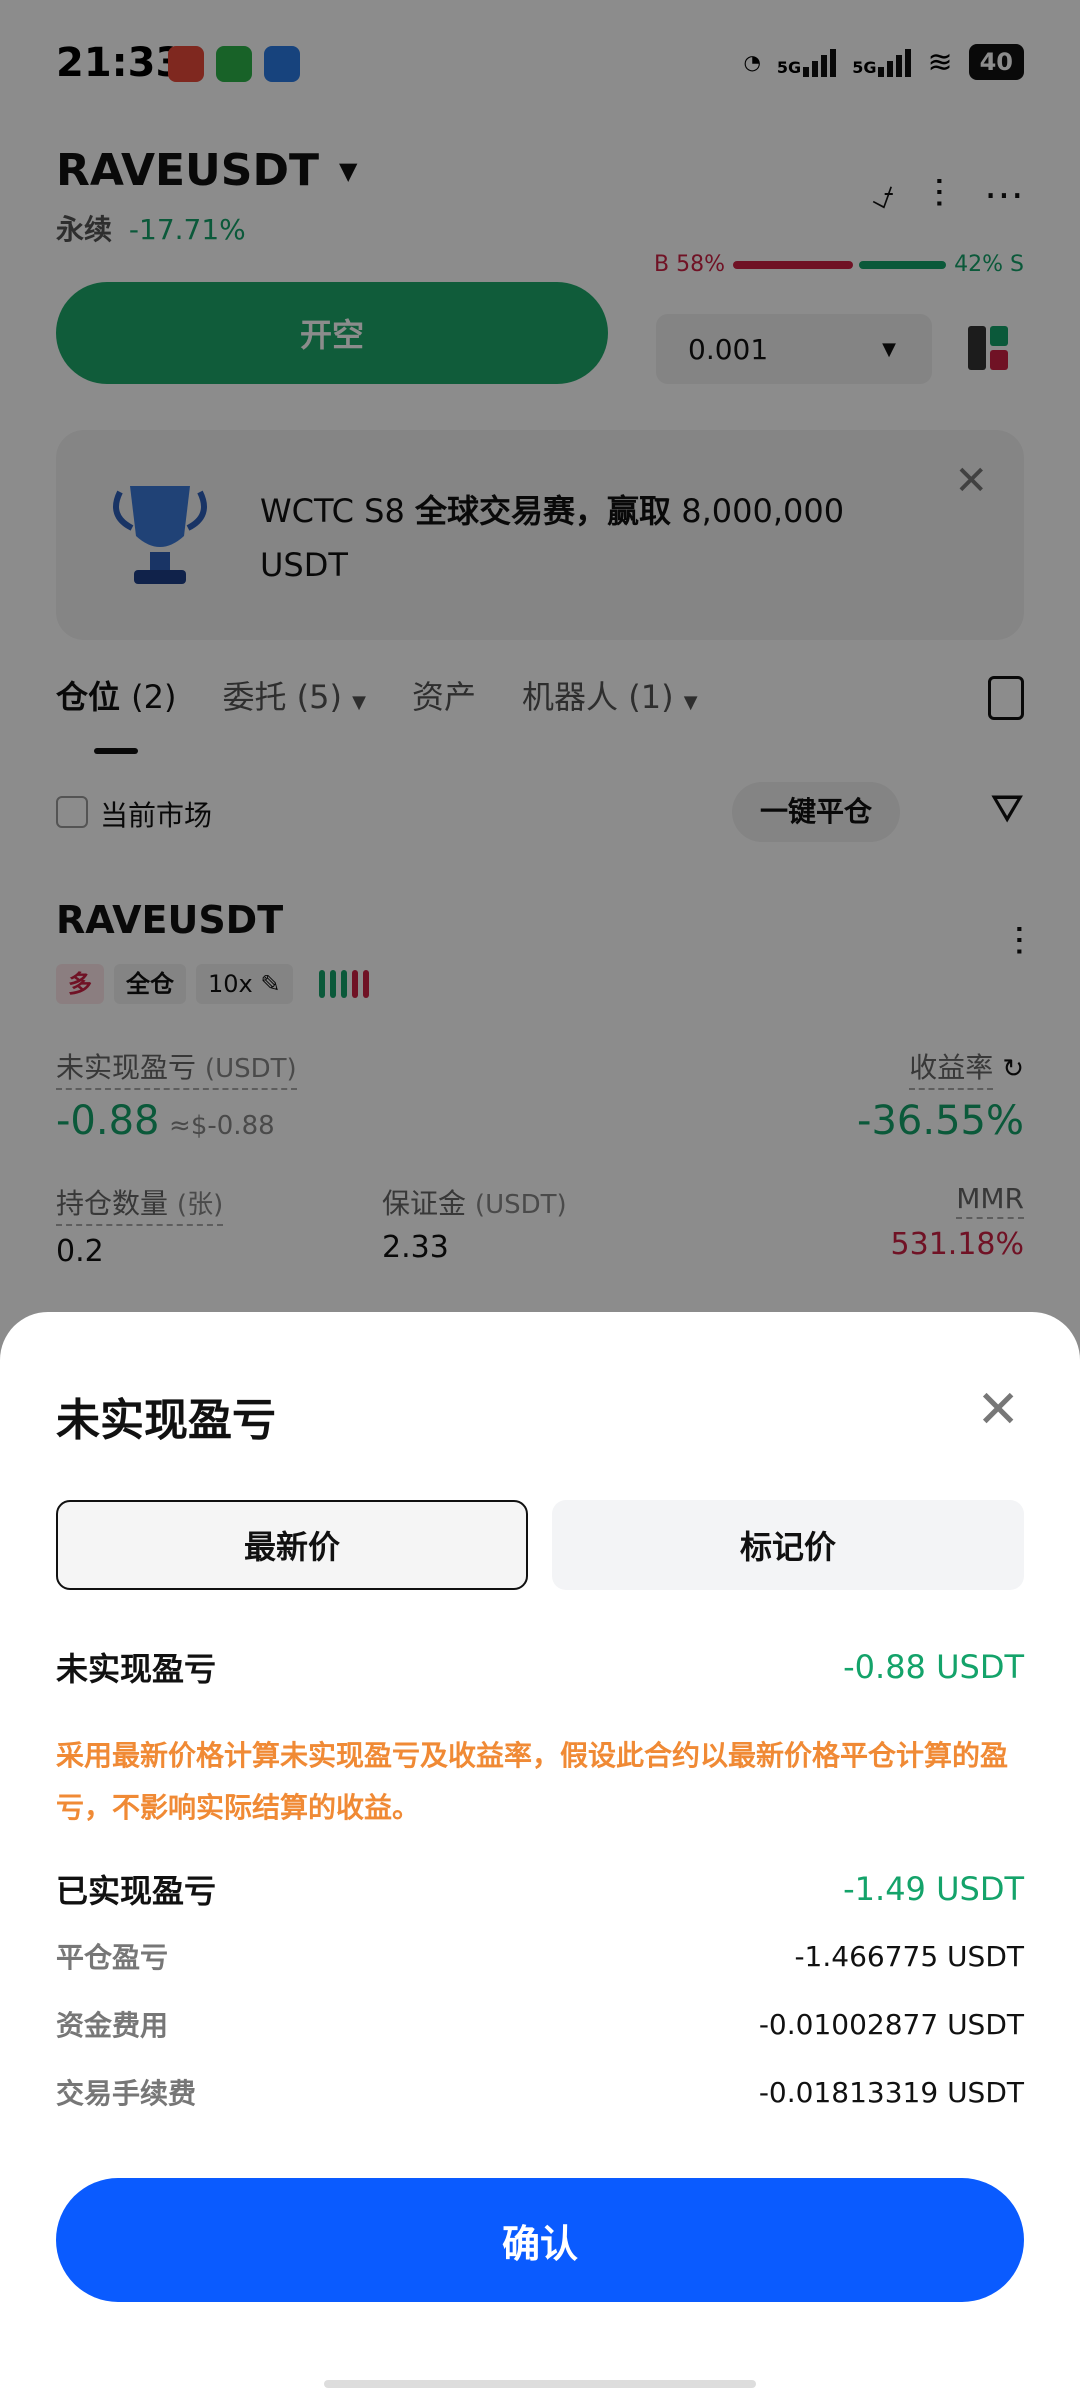 The height and width of the screenshot is (2392, 1080). I want to click on home-indicator, so click(540, 2384).